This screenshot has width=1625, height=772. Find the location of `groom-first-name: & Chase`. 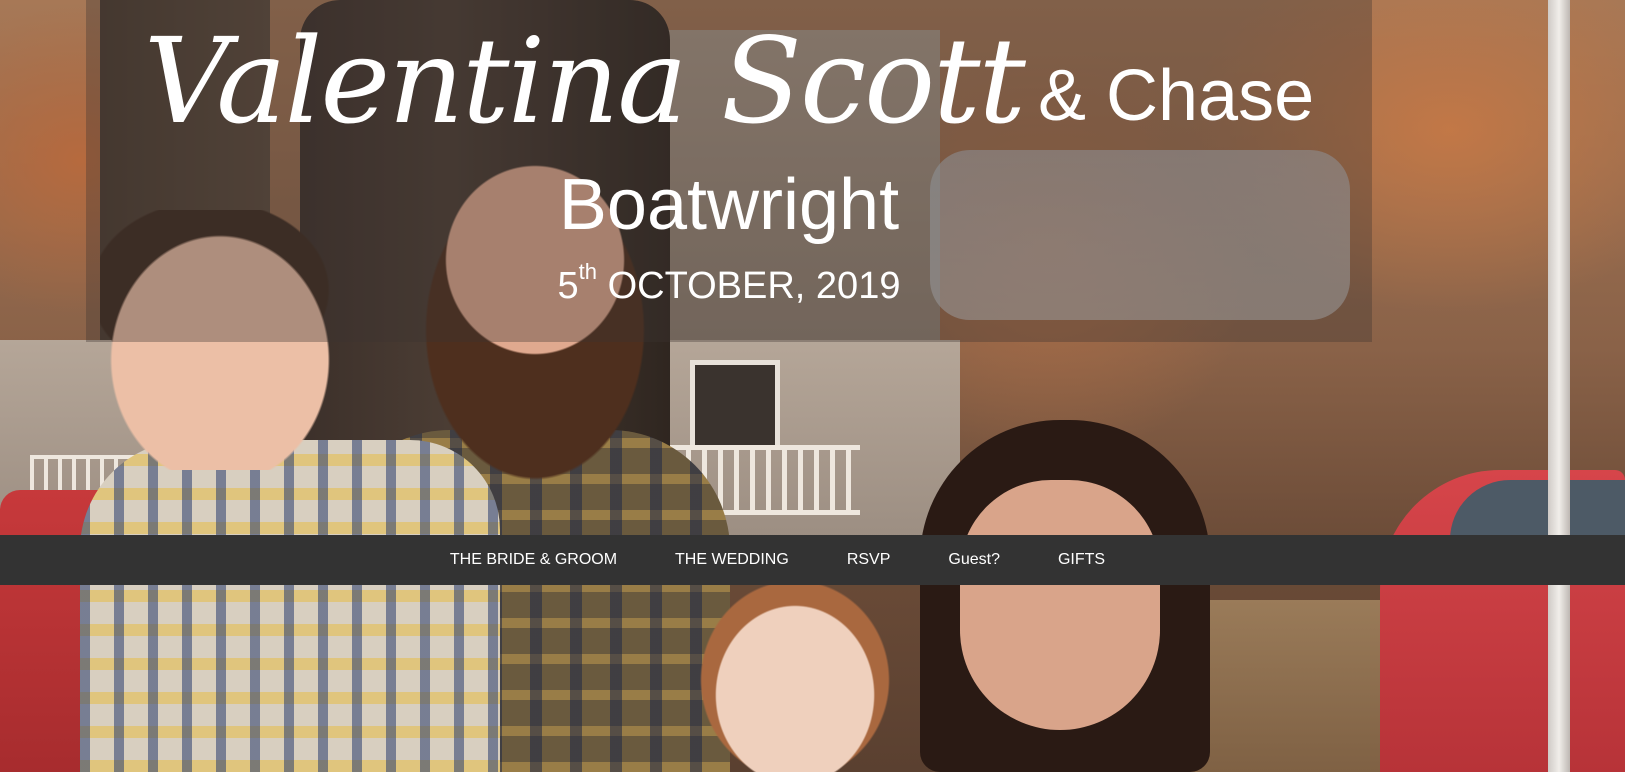

groom-first-name: & Chase is located at coordinates (1176, 96).